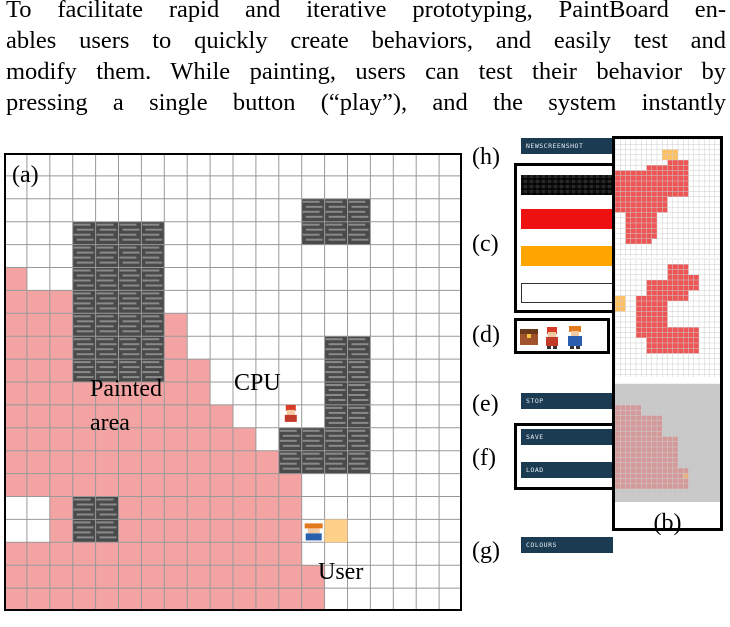 This screenshot has height=627, width=730. Describe the element at coordinates (667, 523) in the screenshot. I see `panel-b-label: (b)` at that location.